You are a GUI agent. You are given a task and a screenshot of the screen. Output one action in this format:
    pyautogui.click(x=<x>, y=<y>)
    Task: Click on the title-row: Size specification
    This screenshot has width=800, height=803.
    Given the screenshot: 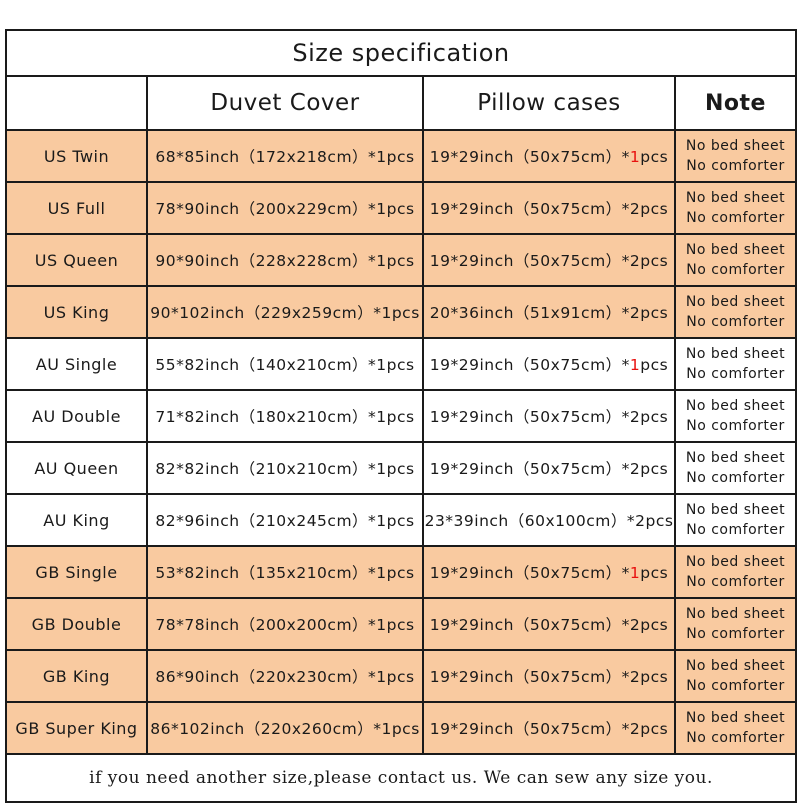 What is the action you would take?
    pyautogui.click(x=401, y=53)
    